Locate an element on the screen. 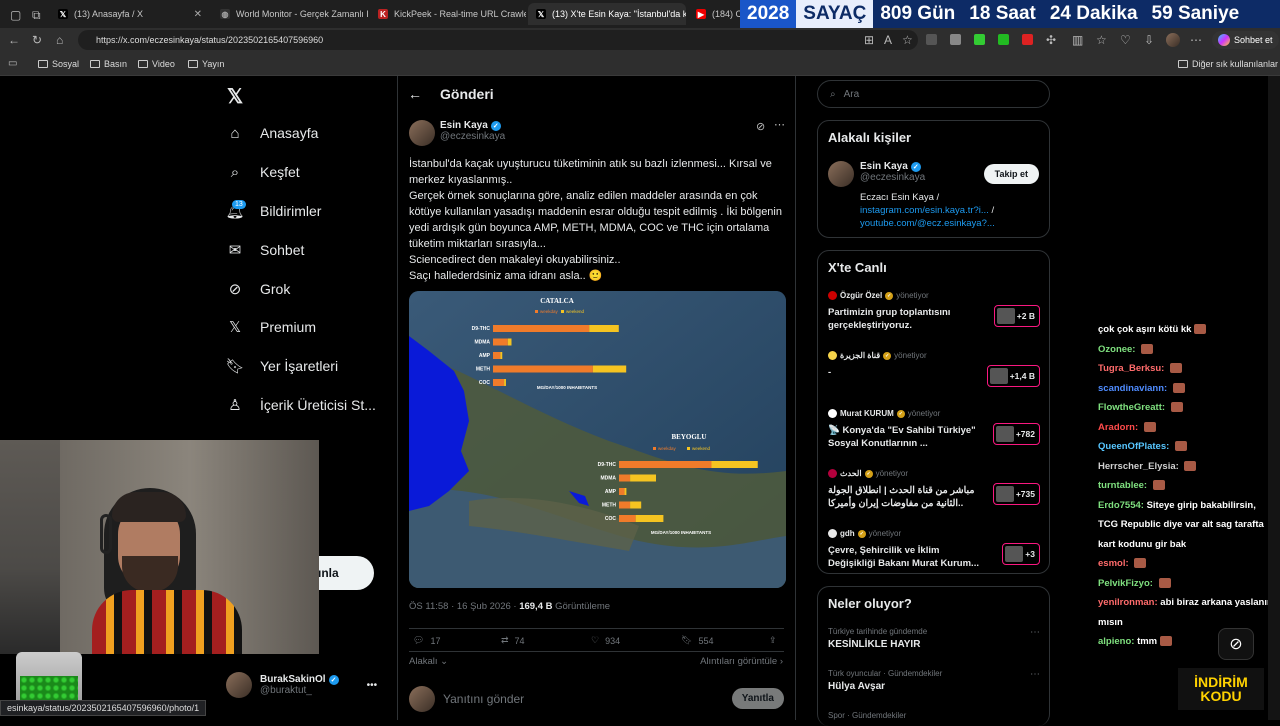 The width and height of the screenshot is (1280, 726). like-button: ♡ 934 is located at coordinates (605, 640).